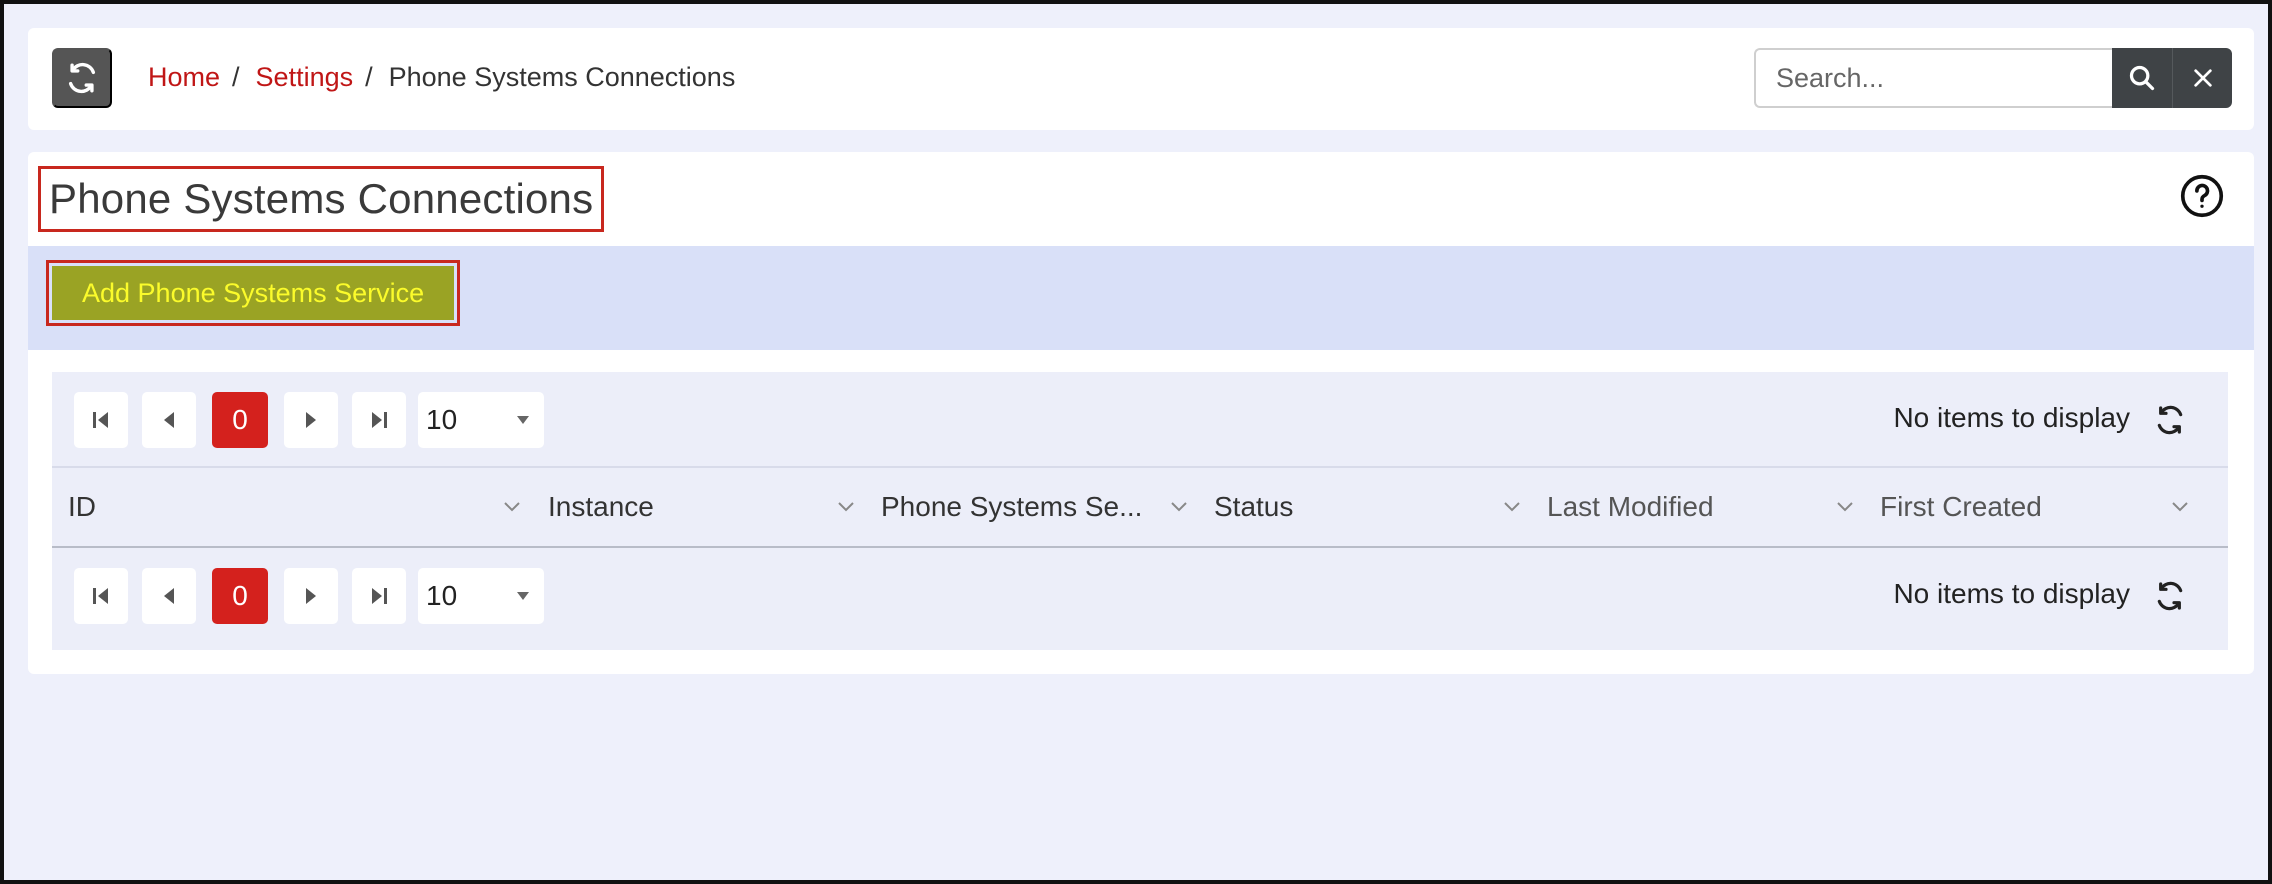 This screenshot has height=884, width=2272. I want to click on add-button-highlight: Add Phone Systems Service, so click(253, 293).